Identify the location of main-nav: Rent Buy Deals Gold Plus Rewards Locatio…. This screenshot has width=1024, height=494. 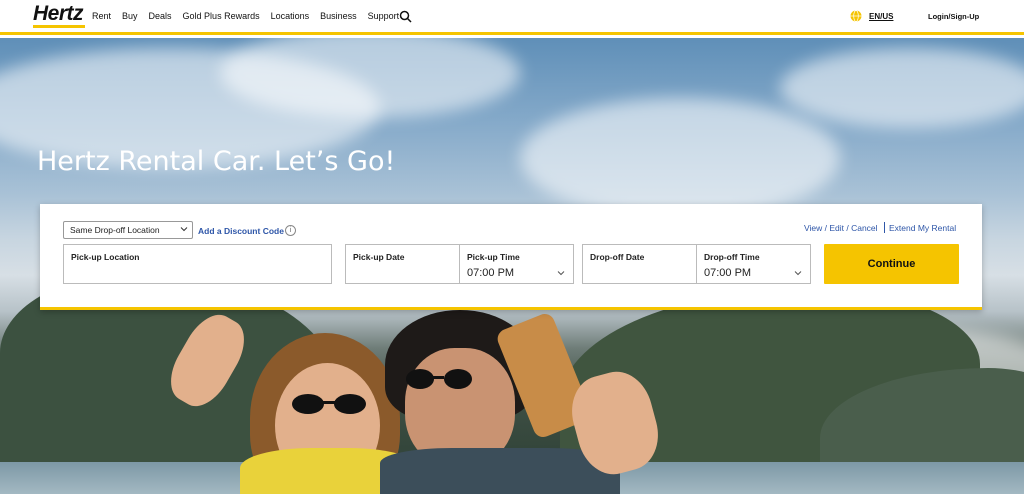
(251, 16).